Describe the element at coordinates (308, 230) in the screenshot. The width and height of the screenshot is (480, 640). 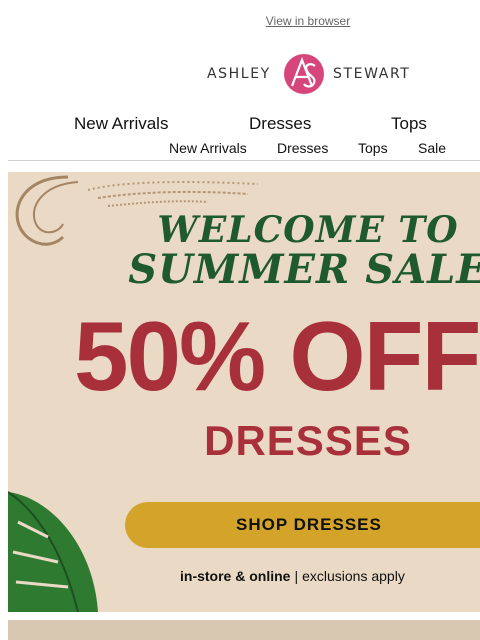
I see `welcome-headline: WELCOME TO` at that location.